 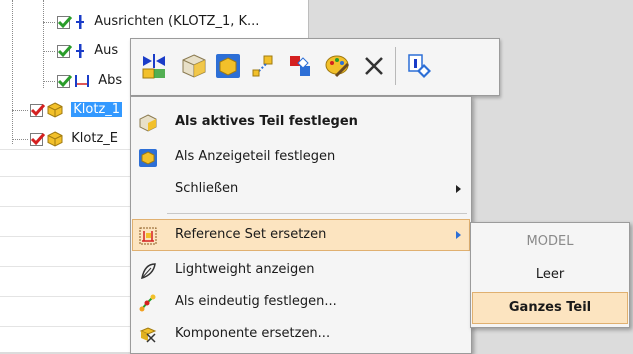 I want to click on make-display-part-button, so click(x=228, y=66).